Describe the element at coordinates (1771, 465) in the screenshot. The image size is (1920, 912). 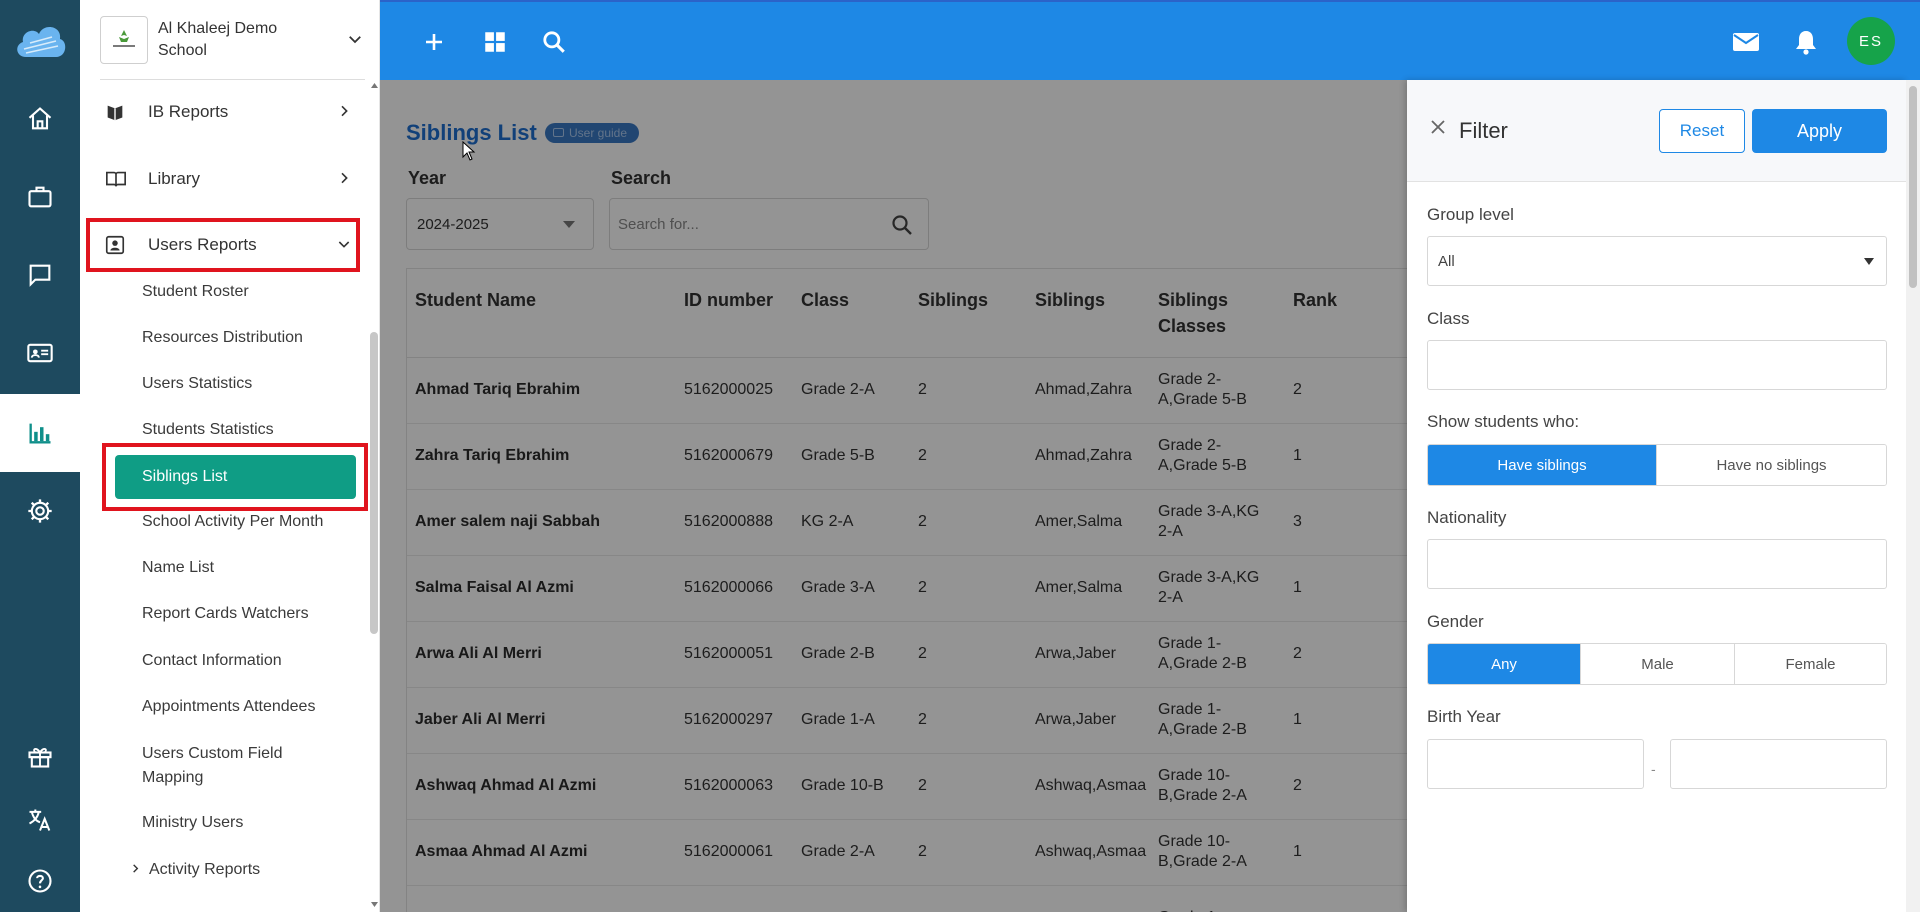
I see `have-no-siblings-option: Have no siblings` at that location.